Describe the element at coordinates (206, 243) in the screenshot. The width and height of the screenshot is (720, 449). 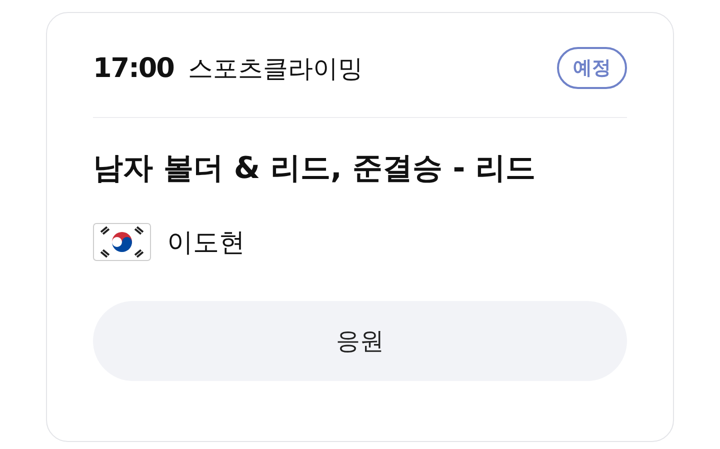
I see `athlete-name: 이도현` at that location.